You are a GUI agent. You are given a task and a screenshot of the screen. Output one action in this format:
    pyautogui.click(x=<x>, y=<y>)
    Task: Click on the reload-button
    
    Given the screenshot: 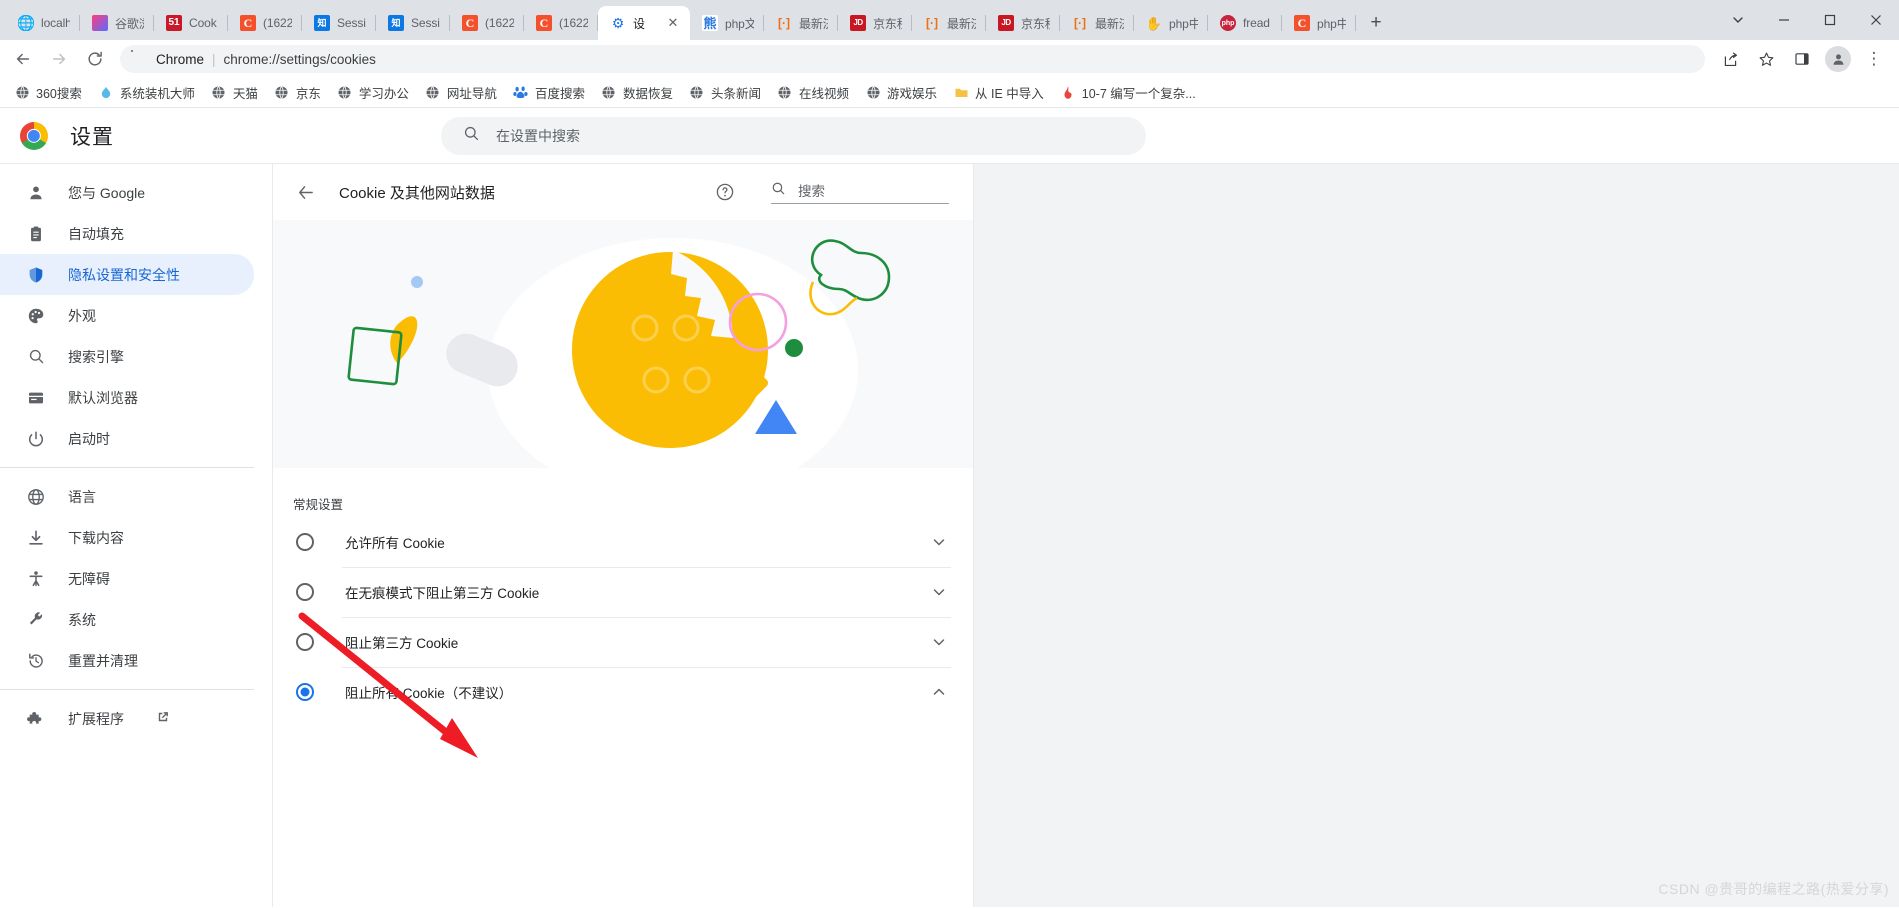 What is the action you would take?
    pyautogui.click(x=95, y=59)
    